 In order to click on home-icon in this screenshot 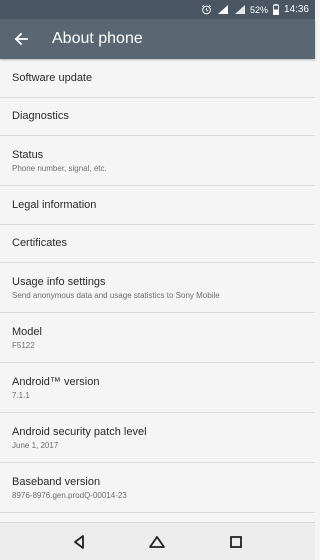, I will do `click(157, 541)`.